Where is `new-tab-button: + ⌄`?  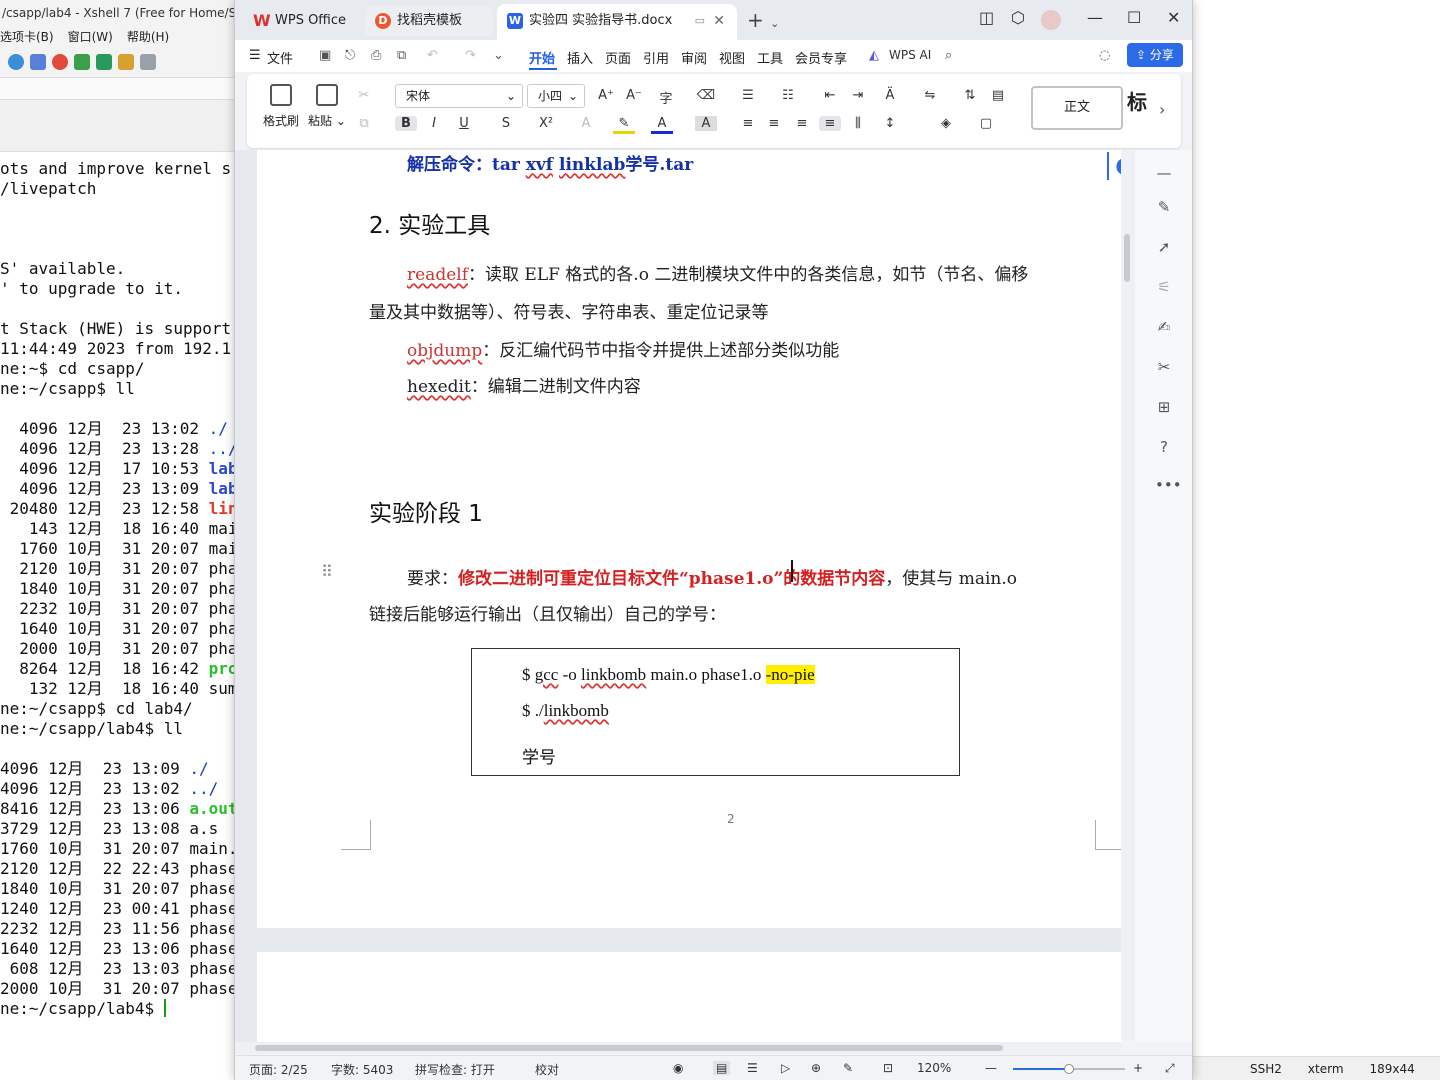
new-tab-button: + ⌄ is located at coordinates (763, 20).